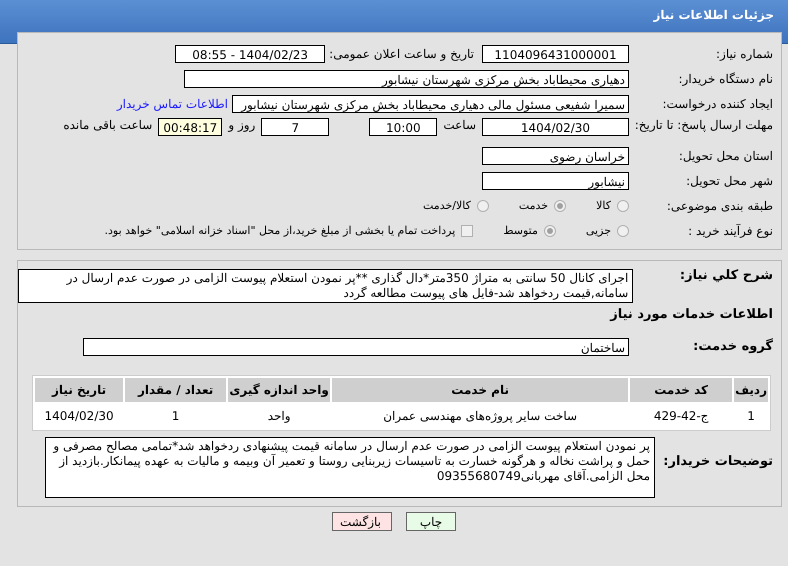 This screenshot has width=788, height=566. What do you see at coordinates (403, 127) in the screenshot?
I see `deadline-time-field: 10:00` at bounding box center [403, 127].